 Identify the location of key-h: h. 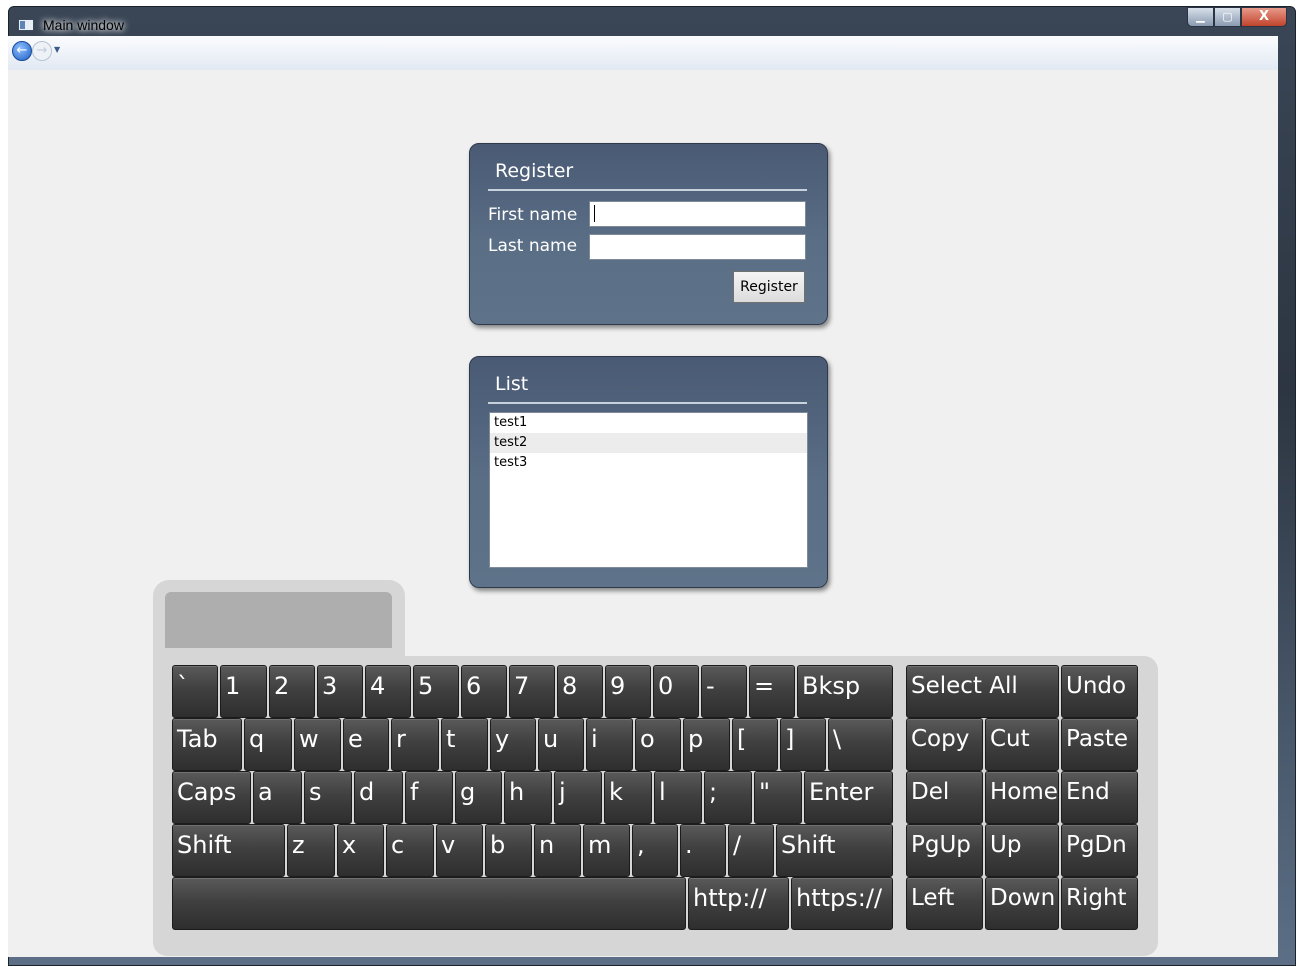
(528, 797).